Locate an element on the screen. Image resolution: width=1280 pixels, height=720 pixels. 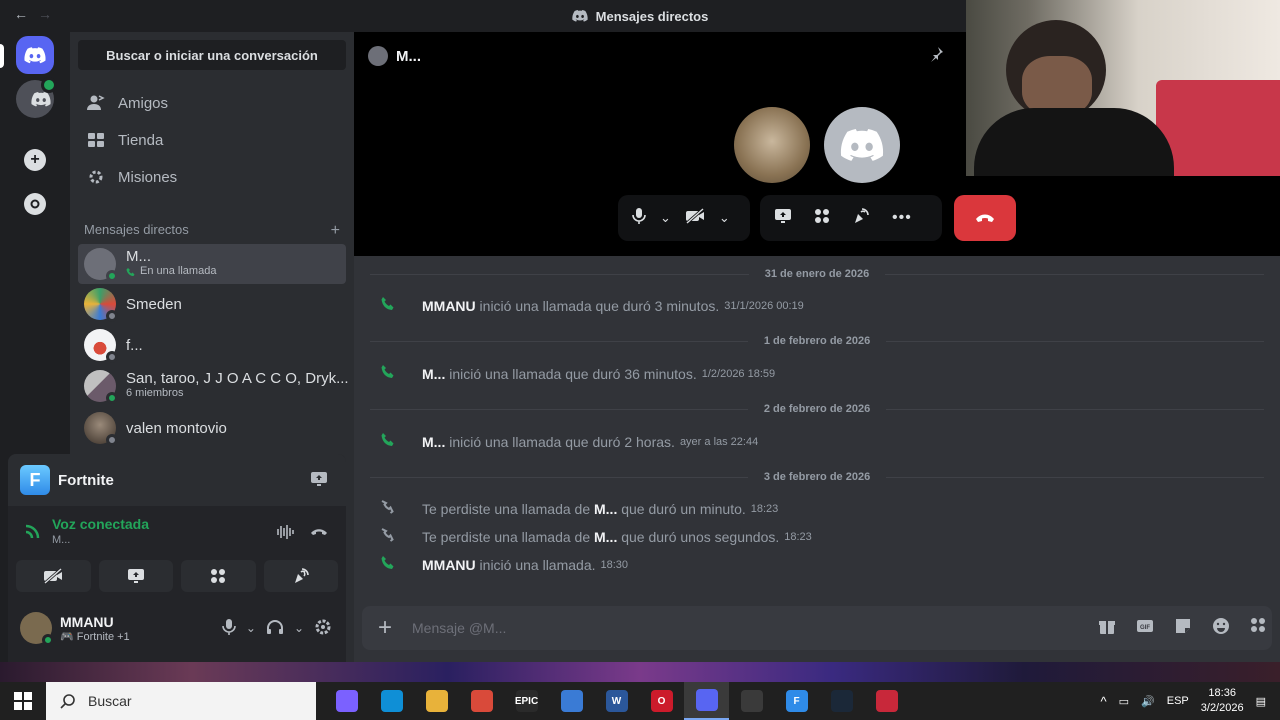
camera-off-icon is located at coordinates (694, 215).